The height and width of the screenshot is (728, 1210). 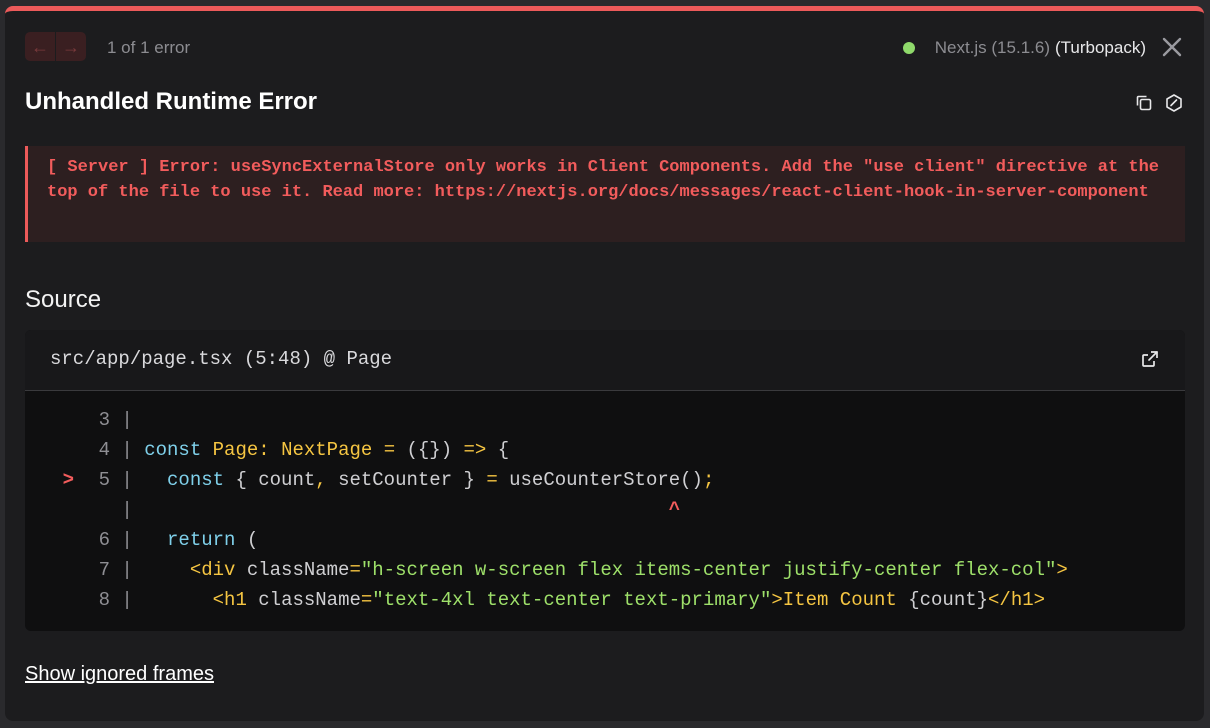 What do you see at coordinates (247, 540) in the screenshot?
I see `code-token: (` at bounding box center [247, 540].